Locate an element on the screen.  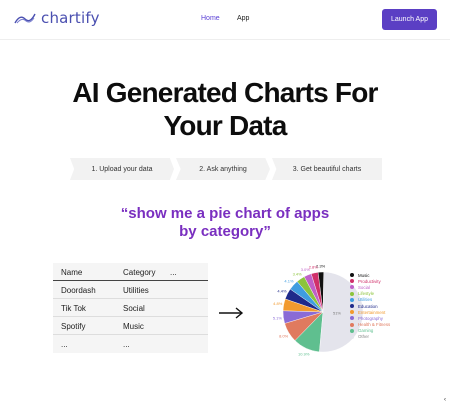
pager-indicator: ‹ is located at coordinates (445, 400).